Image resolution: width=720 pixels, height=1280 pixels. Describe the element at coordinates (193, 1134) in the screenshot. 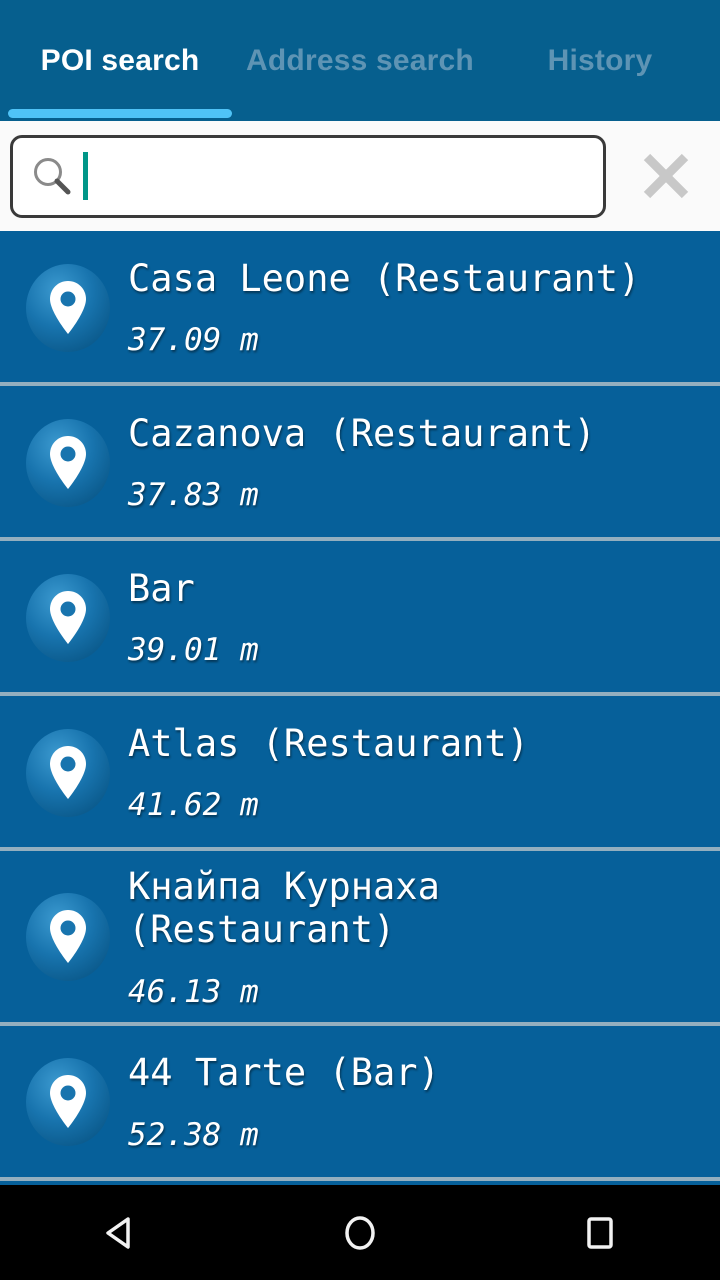

I see `poi-distance: 52.38 m` at that location.